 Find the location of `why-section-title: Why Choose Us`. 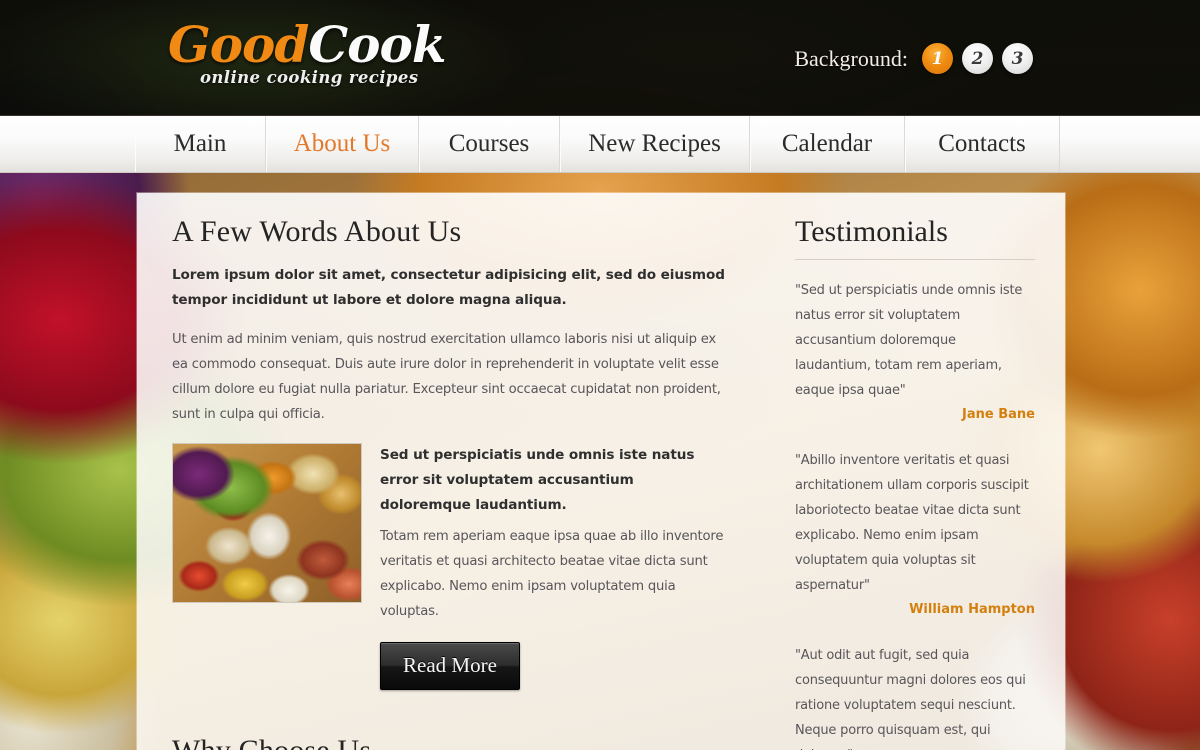

why-section-title: Why Choose Us is located at coordinates (448, 742).